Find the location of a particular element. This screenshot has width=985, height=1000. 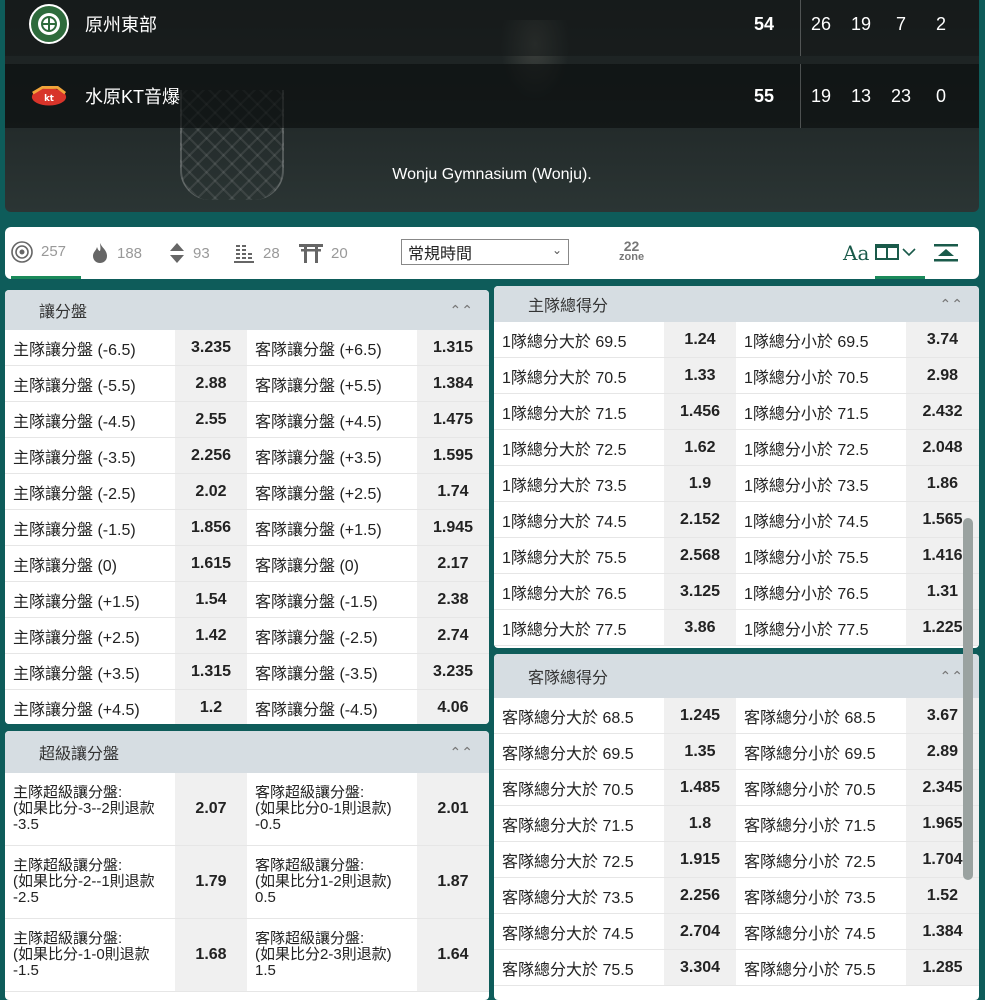

odds-button: 1.79 is located at coordinates (211, 882).